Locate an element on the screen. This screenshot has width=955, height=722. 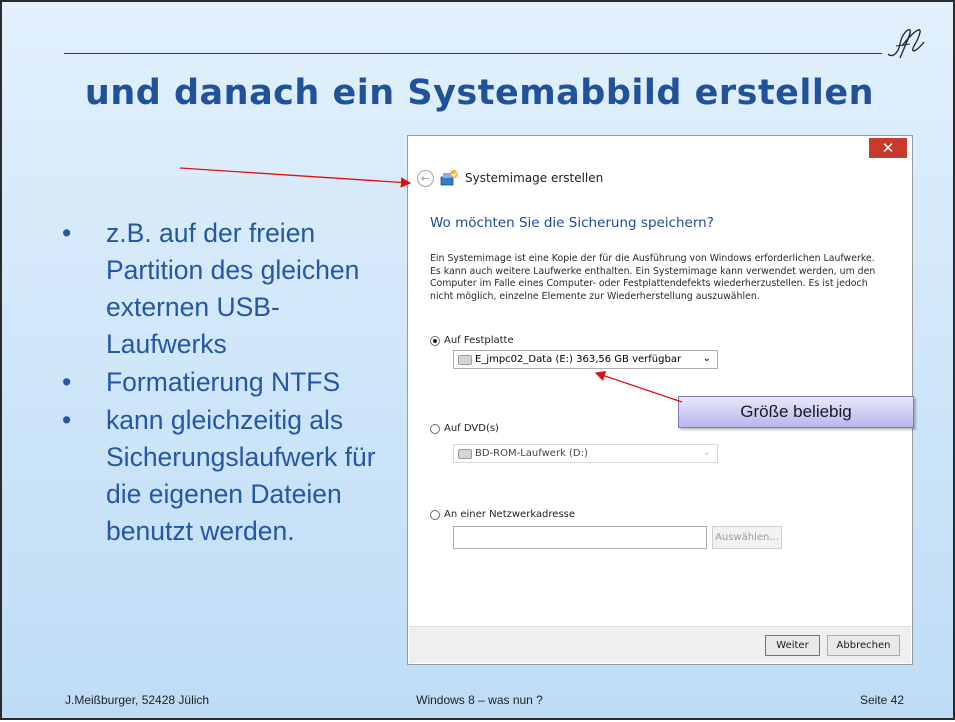
radio-hdd-label: Auf Festplatte is located at coordinates (479, 340).